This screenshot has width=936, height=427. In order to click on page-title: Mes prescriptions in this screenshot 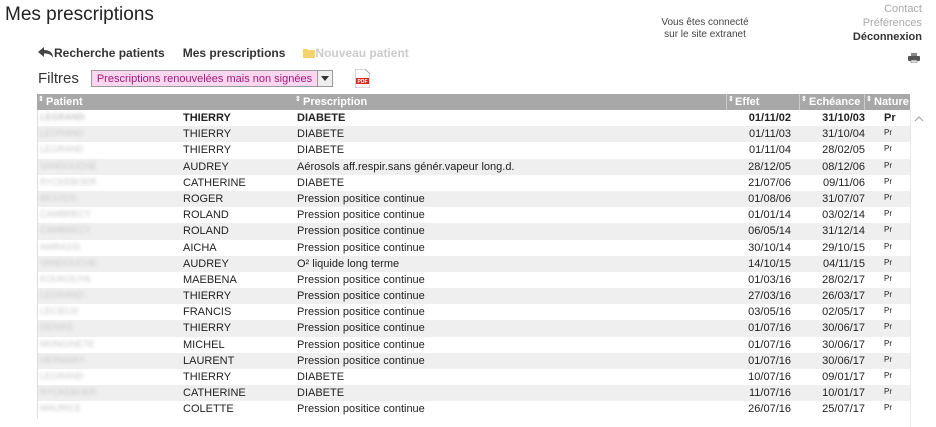, I will do `click(79, 14)`.